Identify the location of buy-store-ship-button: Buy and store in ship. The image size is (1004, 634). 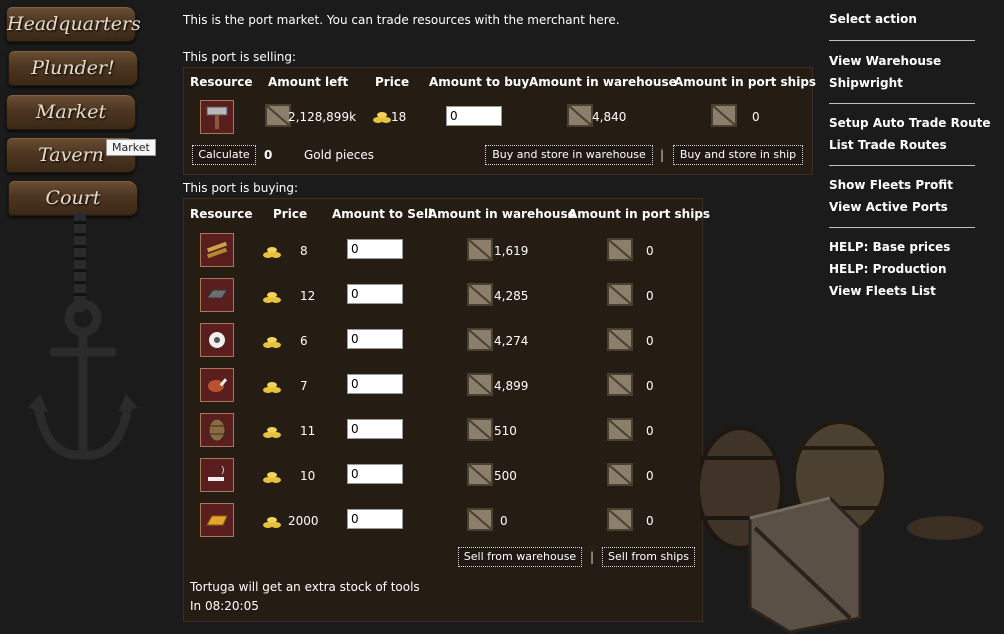
(738, 155).